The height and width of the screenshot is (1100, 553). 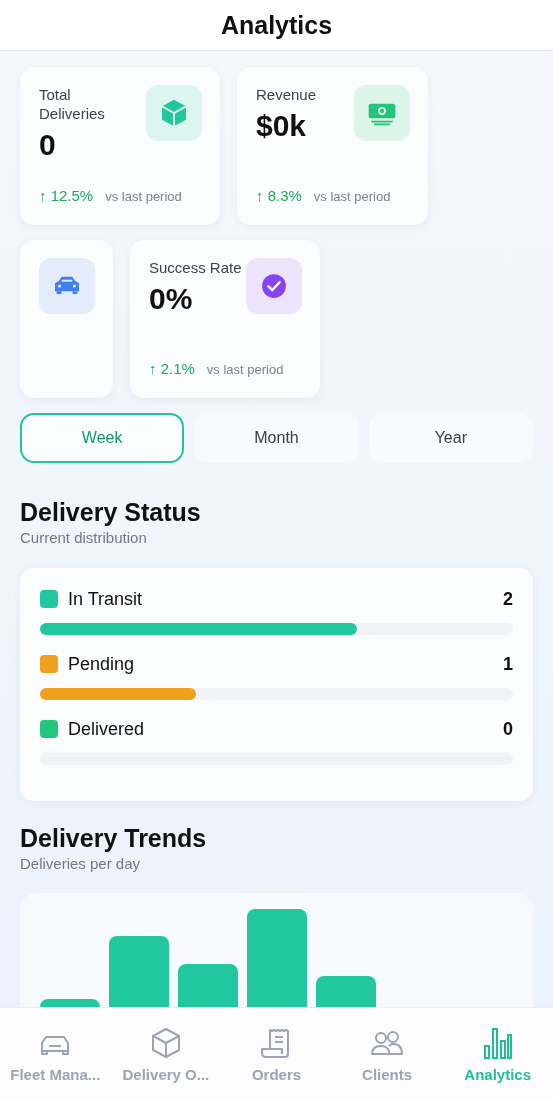 What do you see at coordinates (101, 664) in the screenshot?
I see `status-label: Pending` at bounding box center [101, 664].